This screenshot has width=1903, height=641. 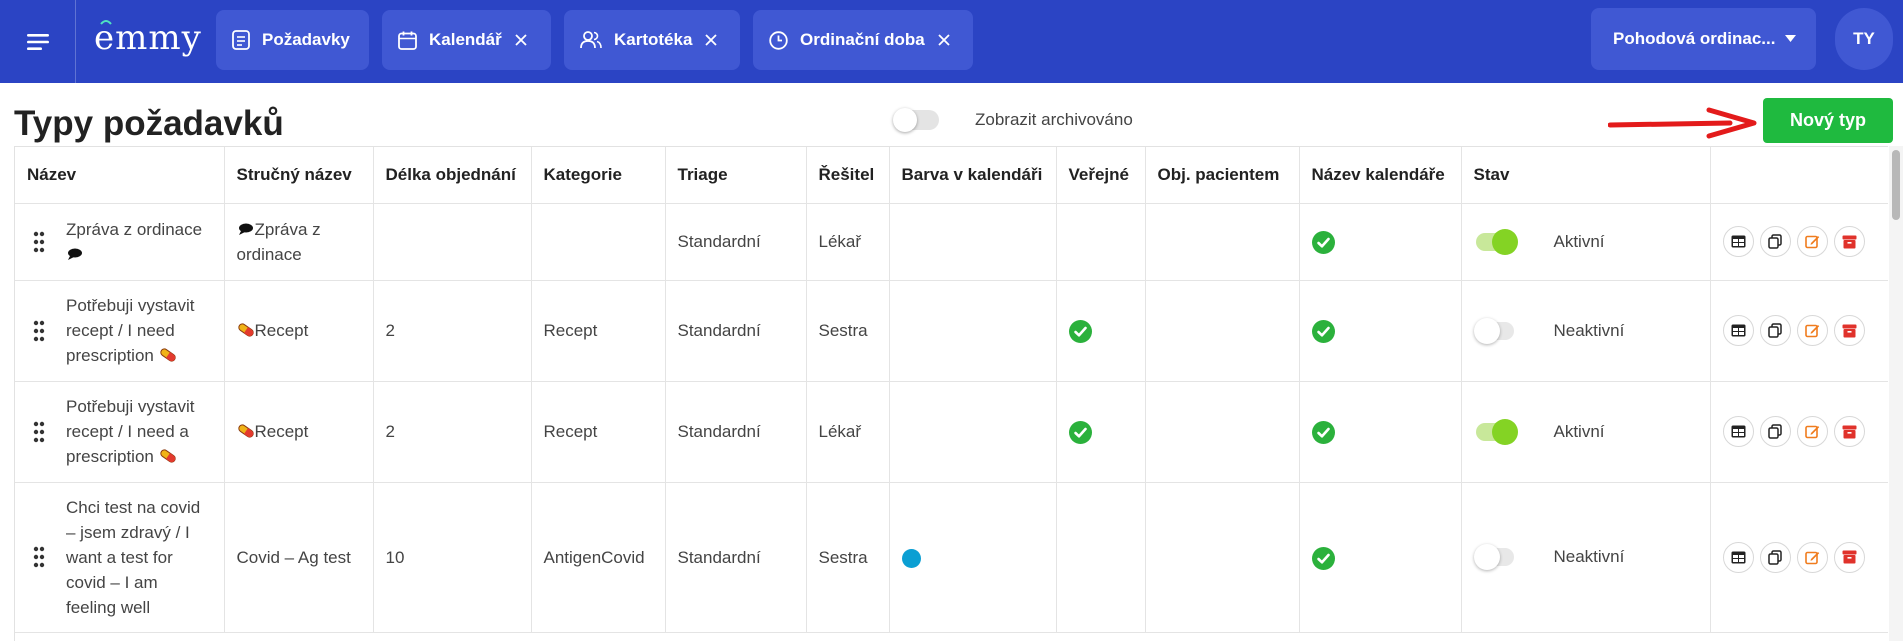 I want to click on cell-short-name: Recept, so click(x=299, y=432).